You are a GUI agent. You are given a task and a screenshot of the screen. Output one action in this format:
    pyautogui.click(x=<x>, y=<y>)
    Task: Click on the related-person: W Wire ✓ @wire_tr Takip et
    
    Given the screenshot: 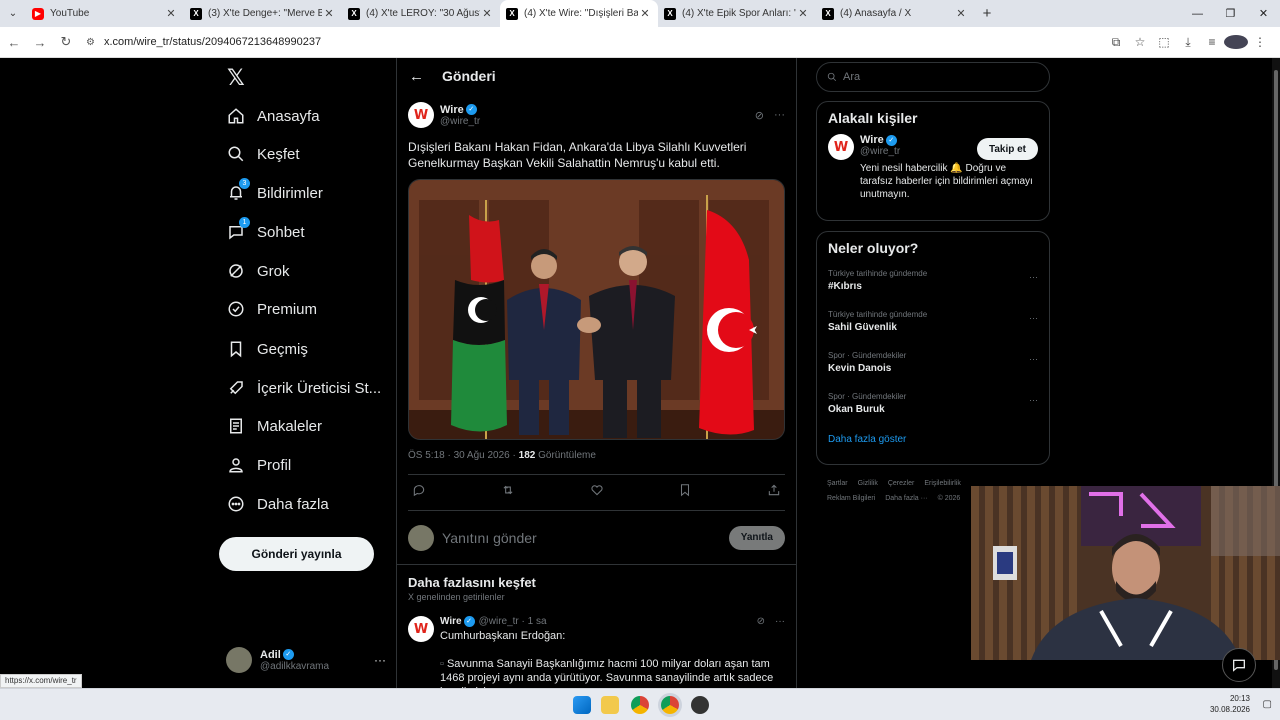 What is the action you would take?
    pyautogui.click(x=933, y=147)
    